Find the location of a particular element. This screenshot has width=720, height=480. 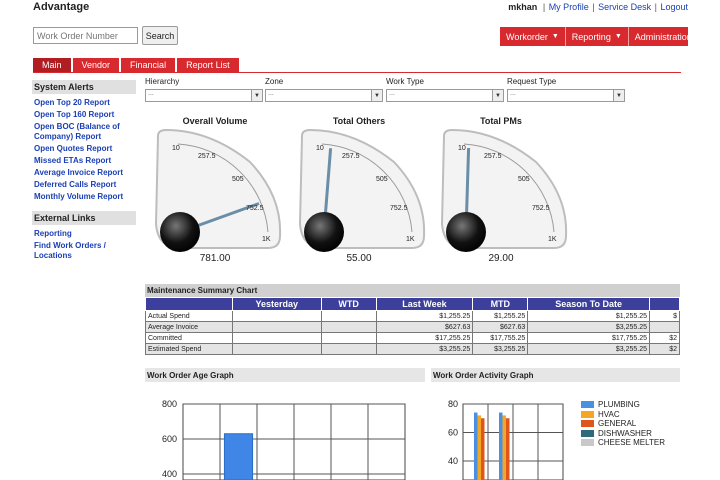

tab-bar: Main Vendor Financial Report List is located at coordinates (136, 65).